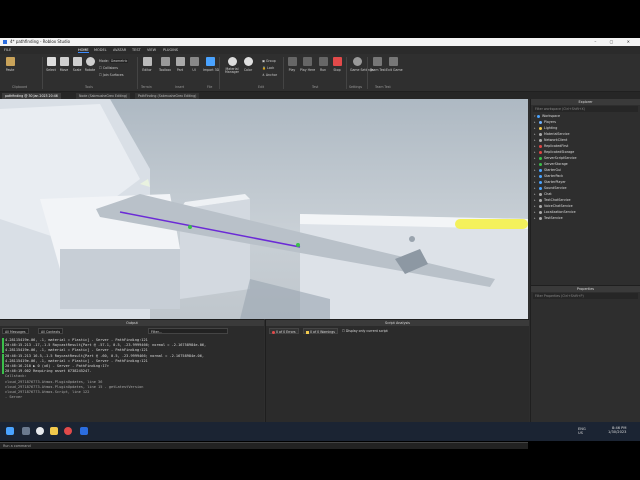  Describe the element at coordinates (136, 50) in the screenshot. I see `menu-test: TEST` at that location.